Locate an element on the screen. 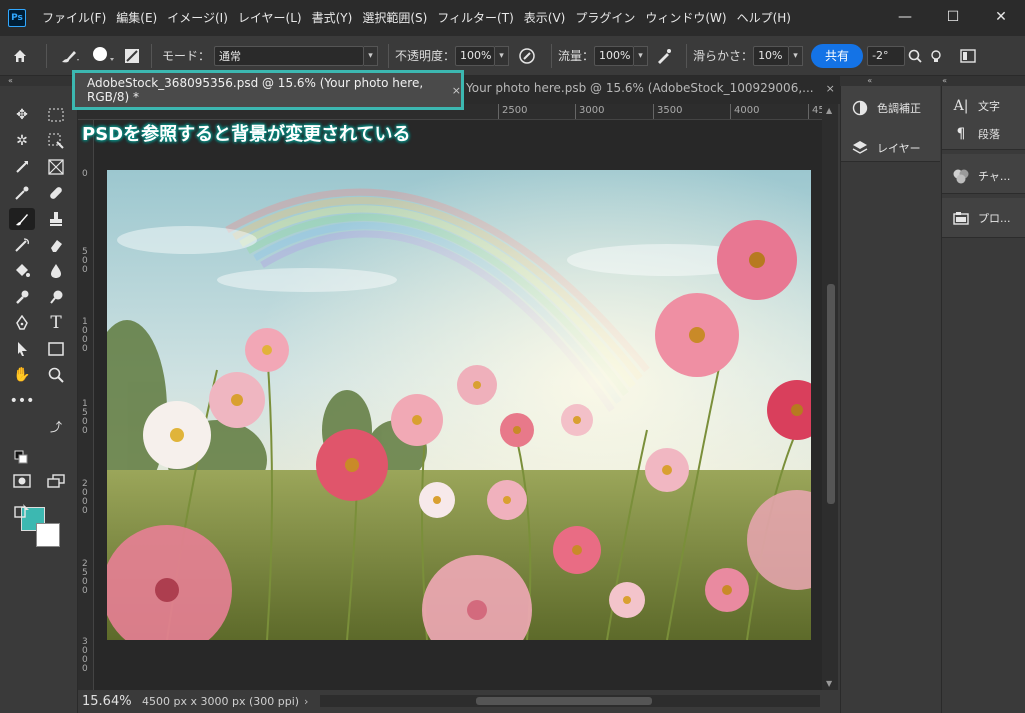 The image size is (1025, 713). move-tool-icon: ✥ is located at coordinates (22, 115).